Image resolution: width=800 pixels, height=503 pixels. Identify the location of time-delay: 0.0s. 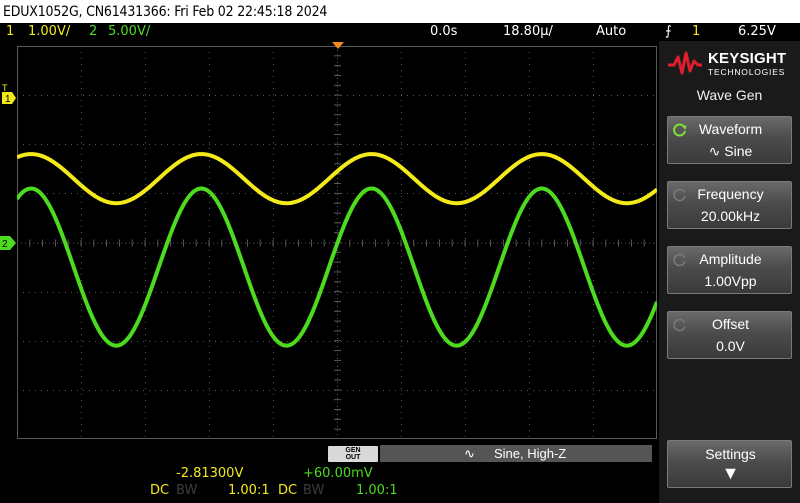
(443, 31).